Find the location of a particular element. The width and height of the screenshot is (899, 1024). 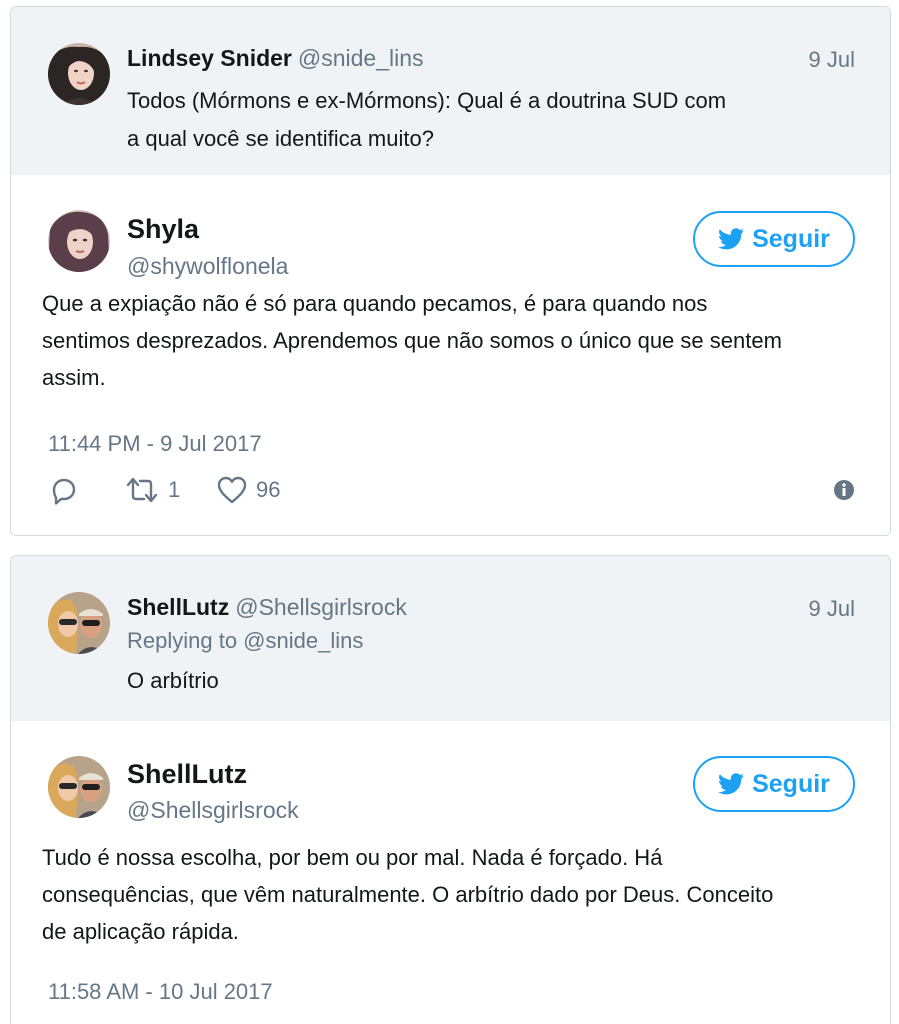

retweet-count: 1 is located at coordinates (174, 489).